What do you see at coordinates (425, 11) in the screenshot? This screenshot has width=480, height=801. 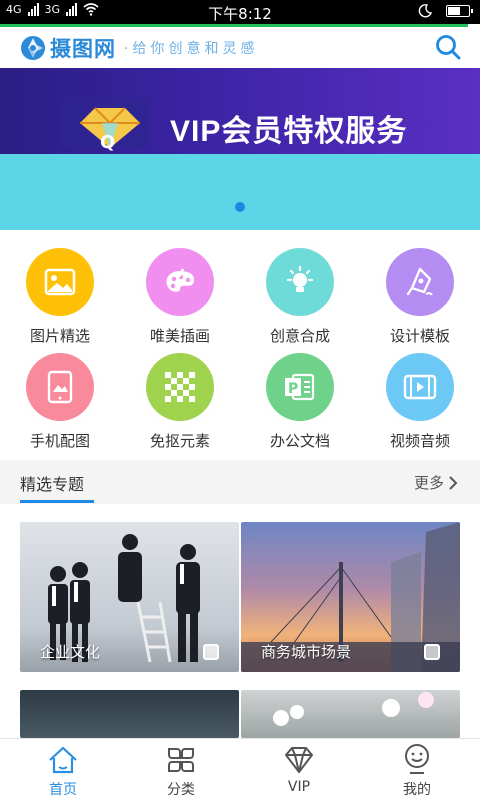 I see `moon-icon` at bounding box center [425, 11].